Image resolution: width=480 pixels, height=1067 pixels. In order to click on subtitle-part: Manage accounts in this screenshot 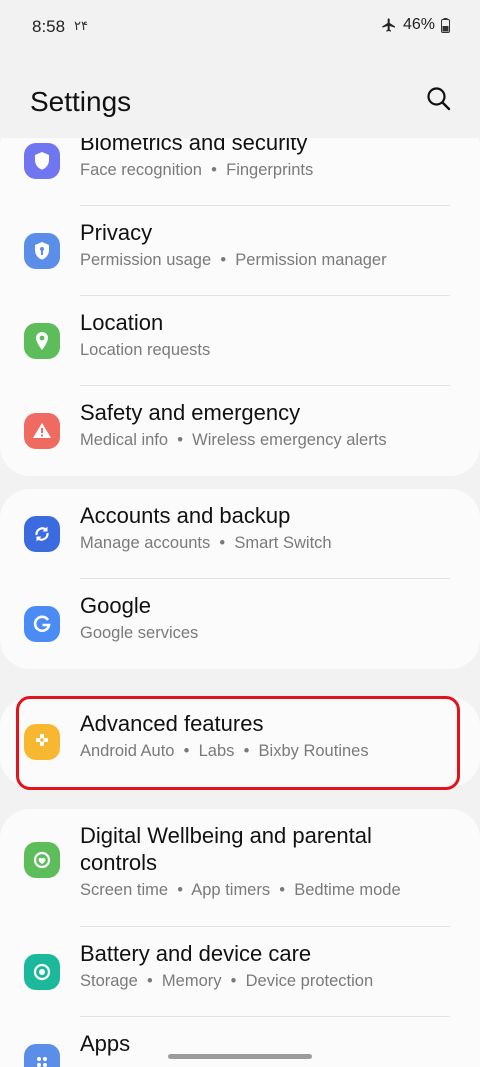, I will do `click(145, 543)`.